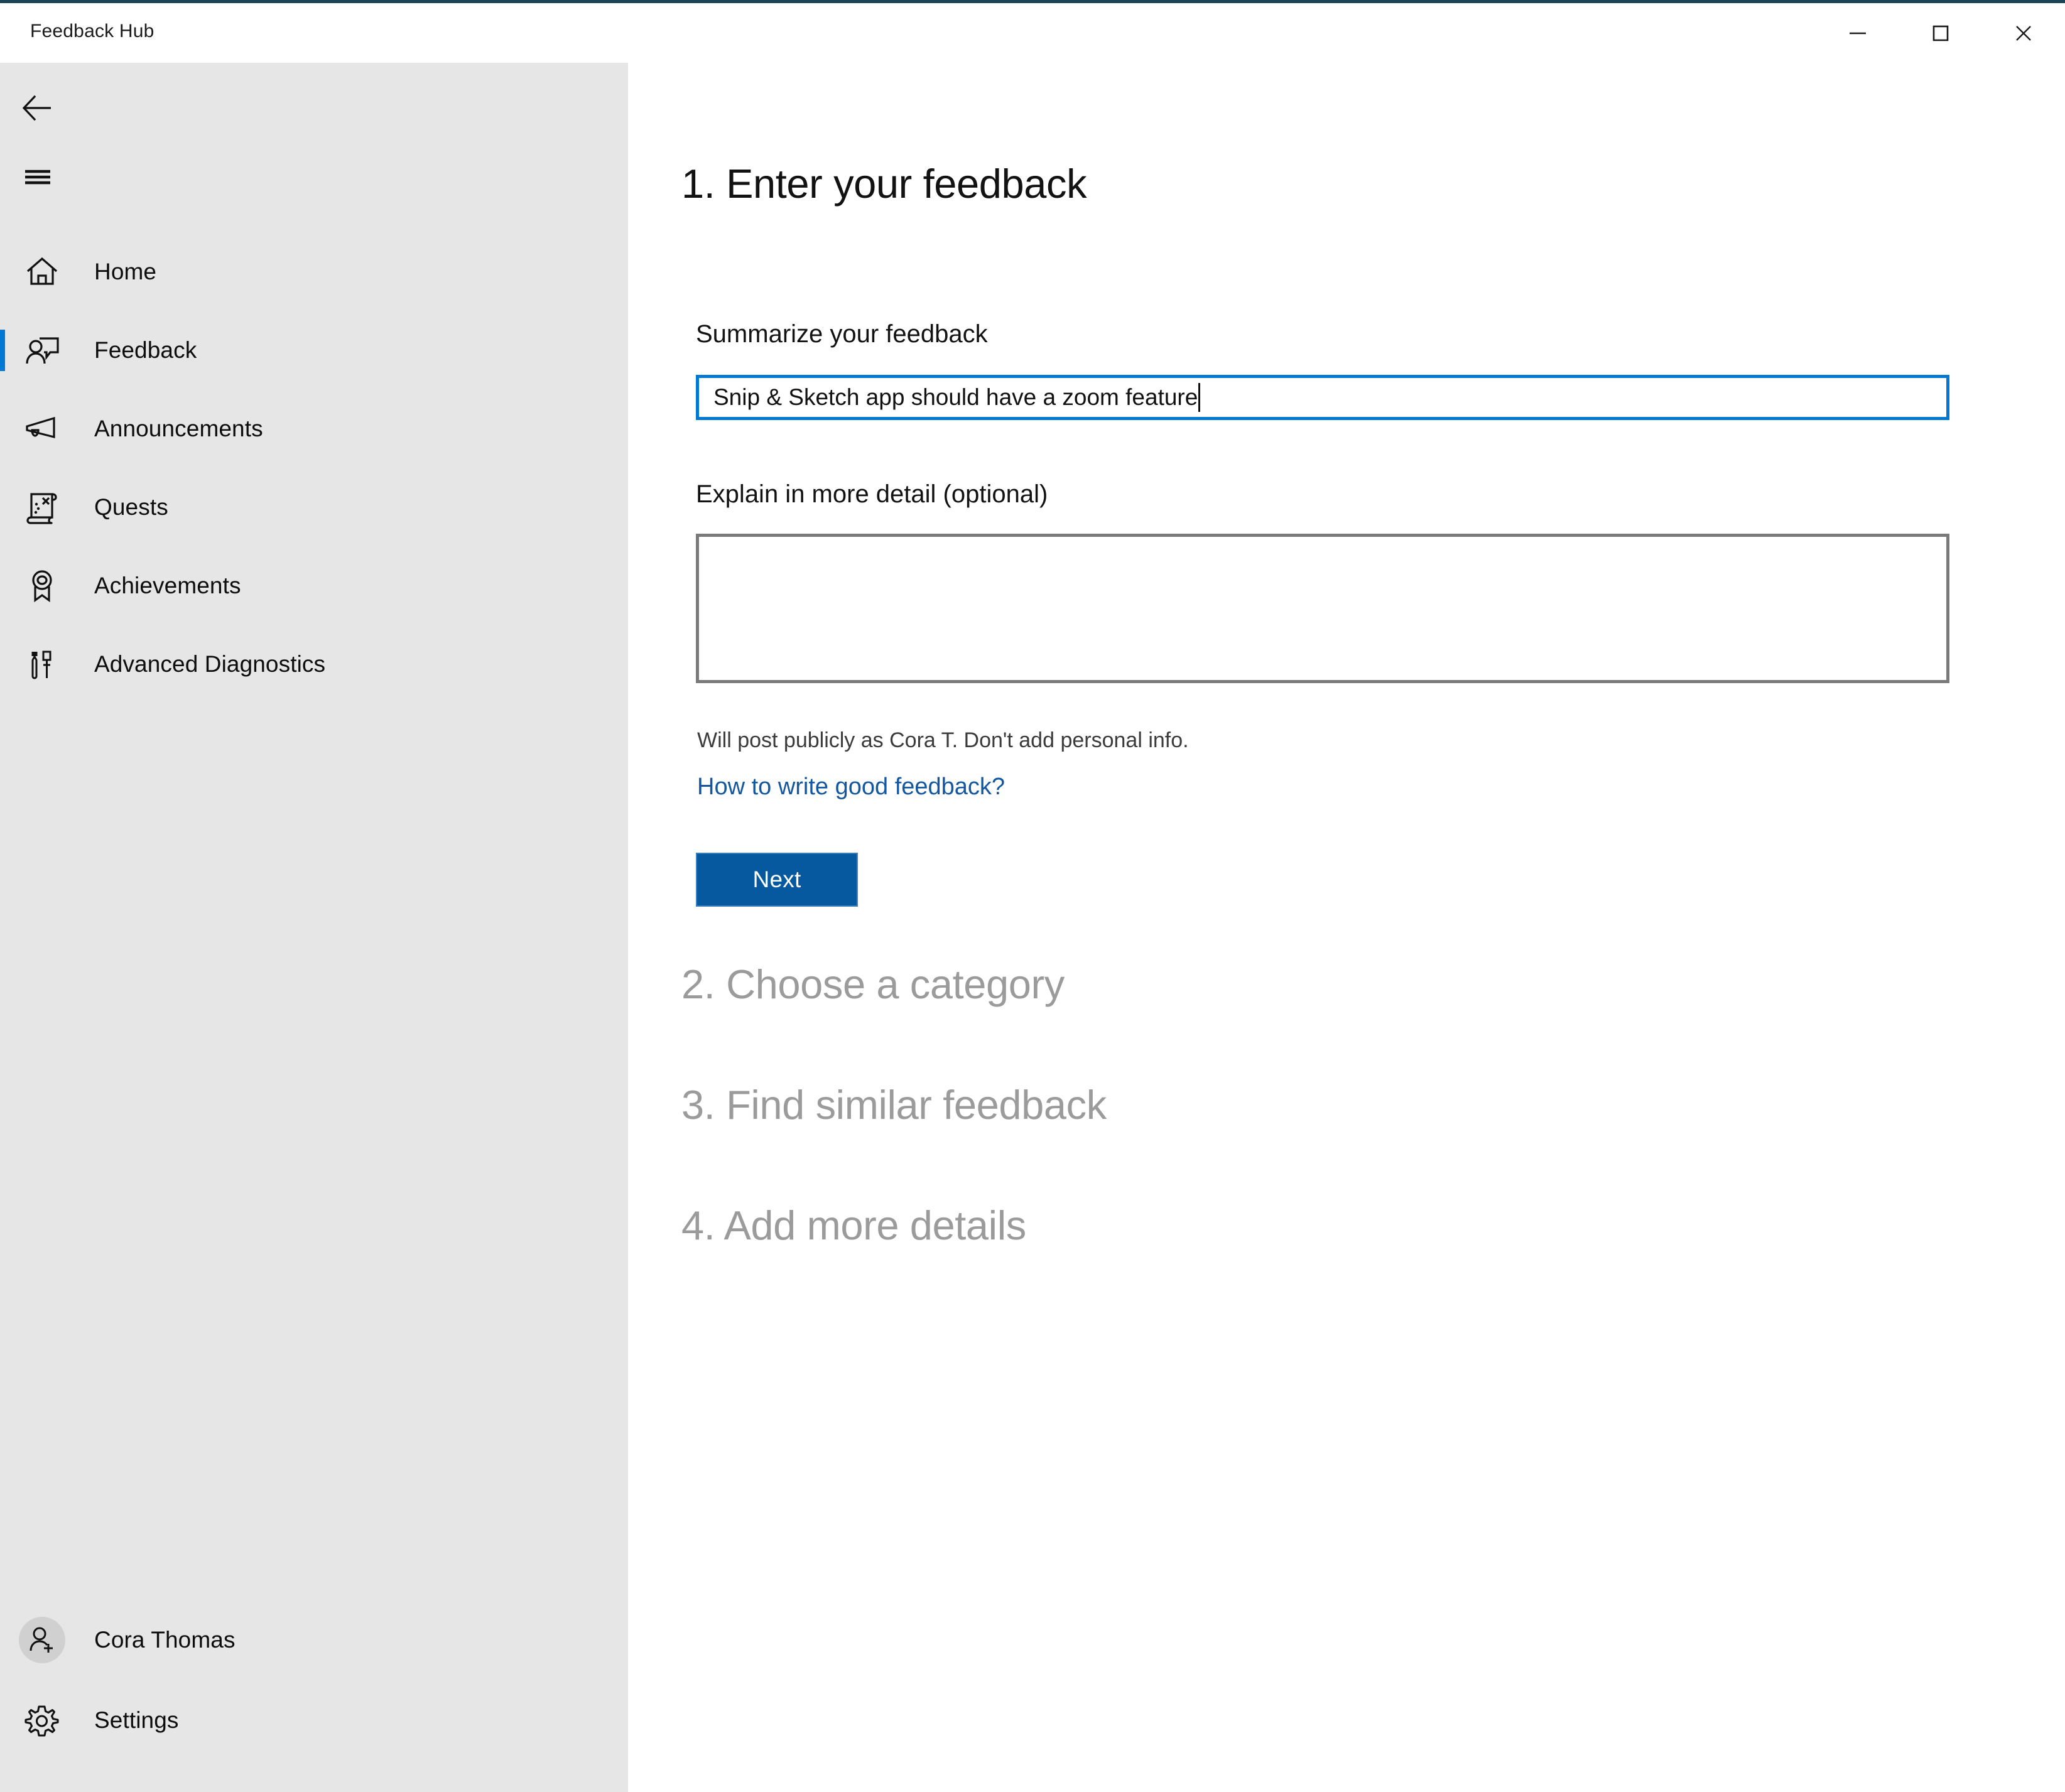  What do you see at coordinates (314, 507) in the screenshot?
I see `sidebar-item-quests: Quests` at bounding box center [314, 507].